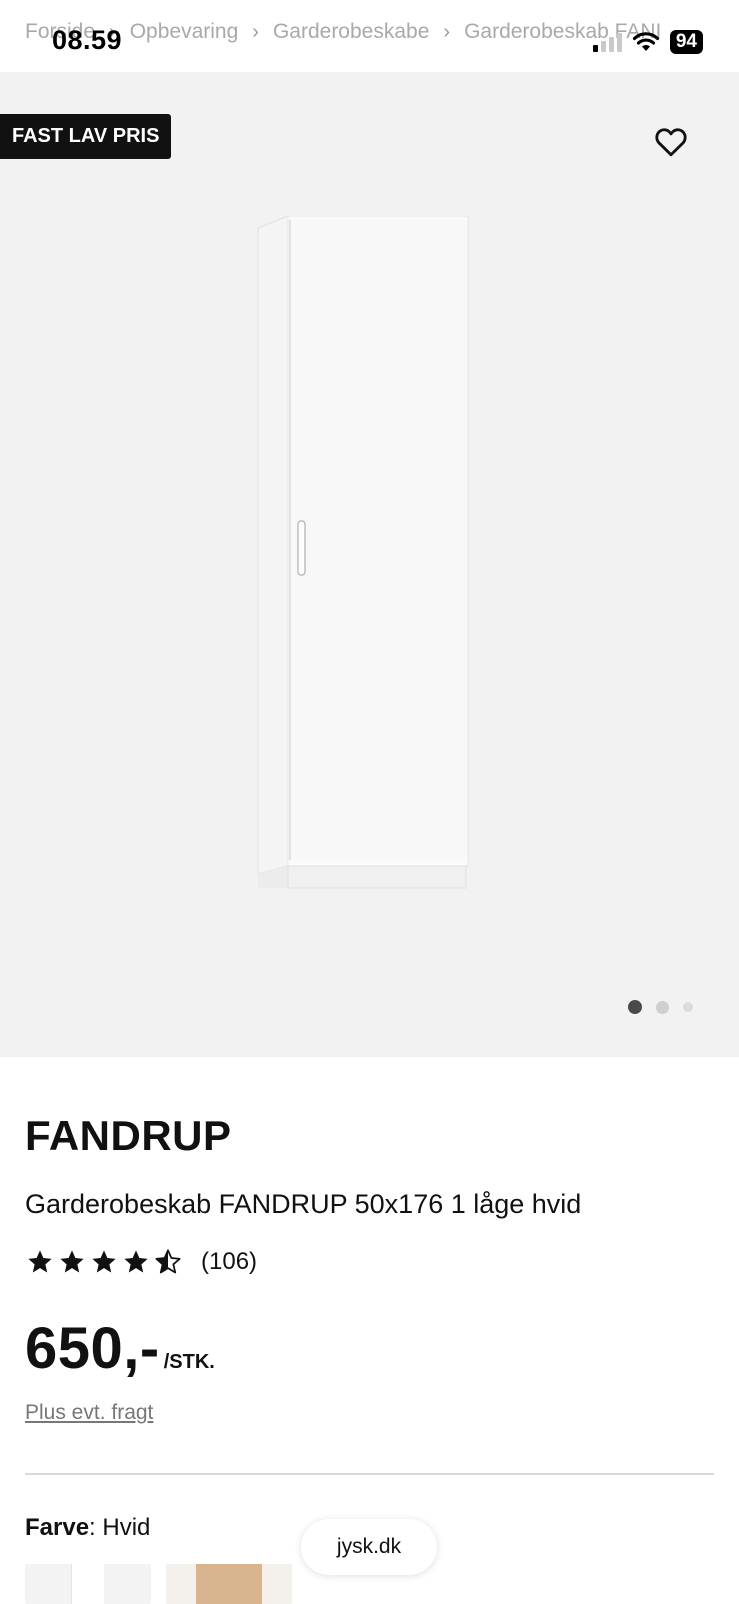  Describe the element at coordinates (57, 1527) in the screenshot. I see `color-label: Farve` at that location.